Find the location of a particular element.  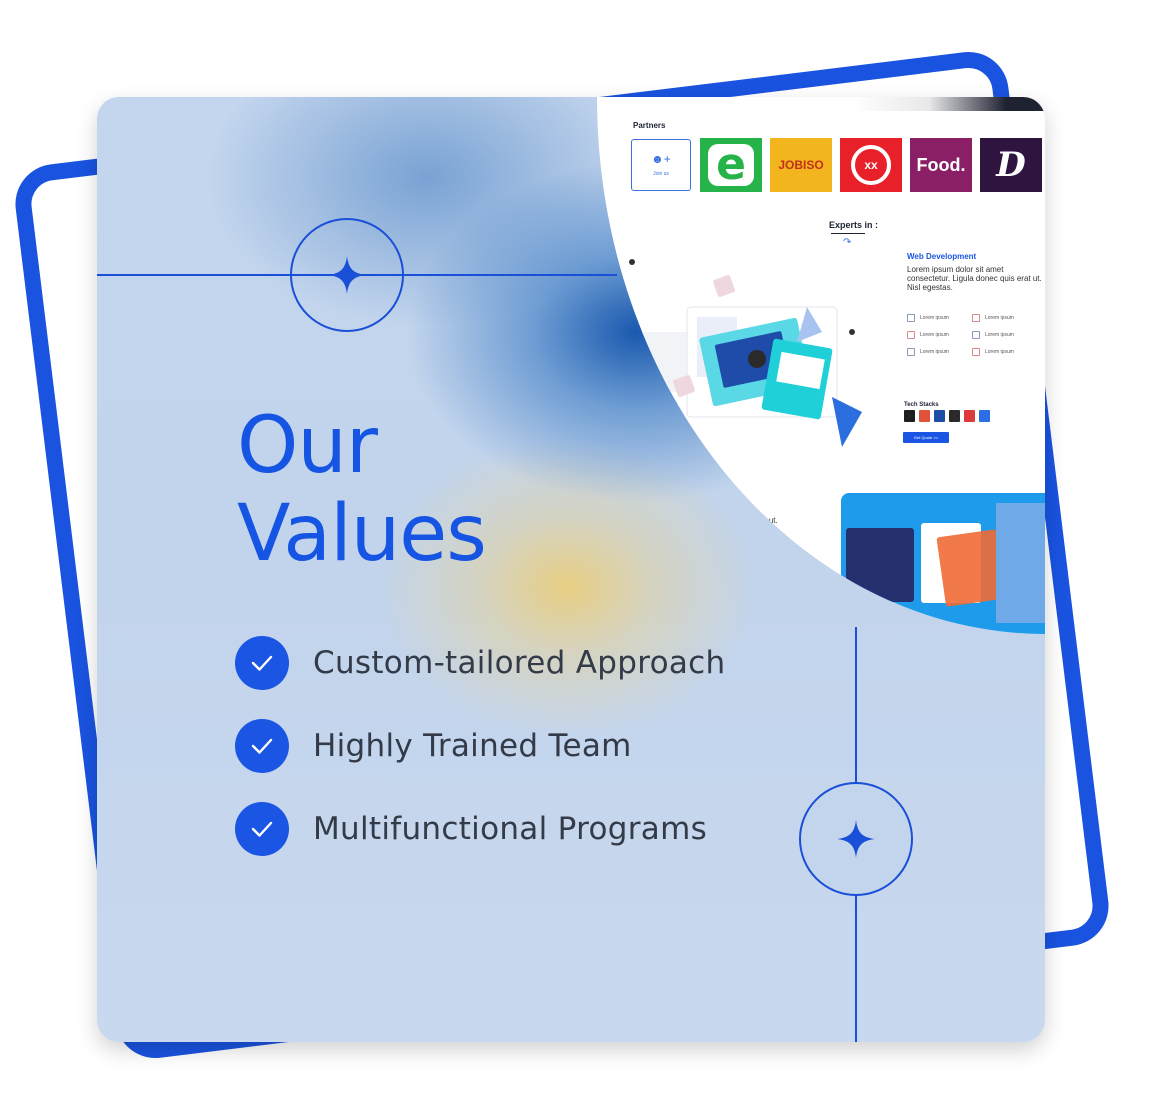

value-item: Multifunctional Programs is located at coordinates (480, 828).